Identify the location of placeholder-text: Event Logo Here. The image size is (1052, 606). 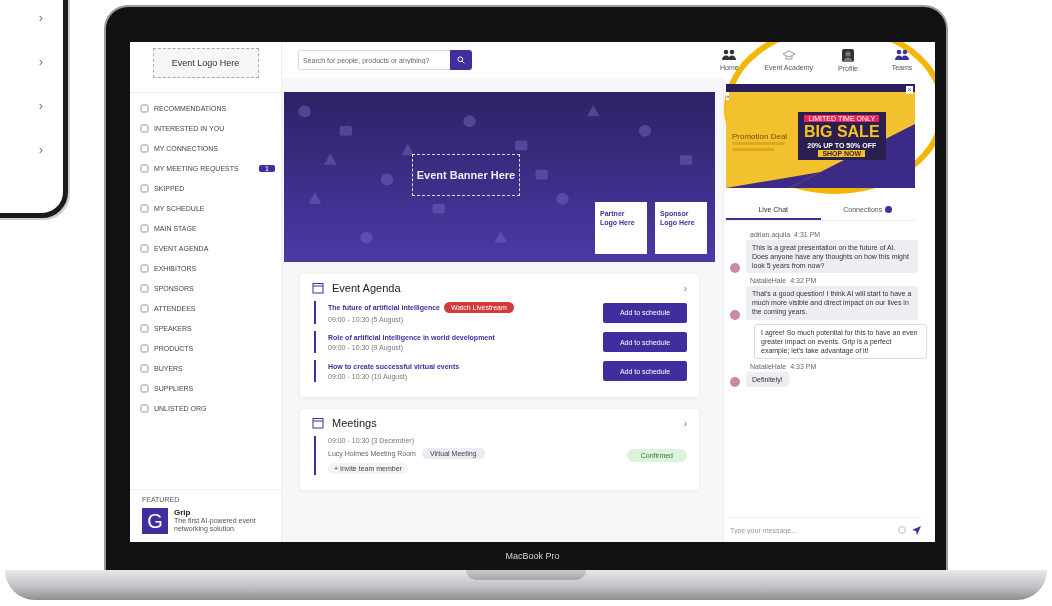
(205, 63).